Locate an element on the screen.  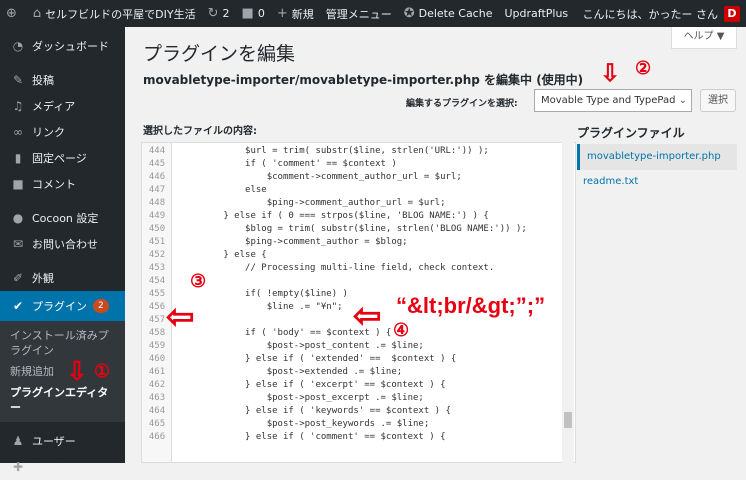
brush-icon: ✐ is located at coordinates (18, 278).